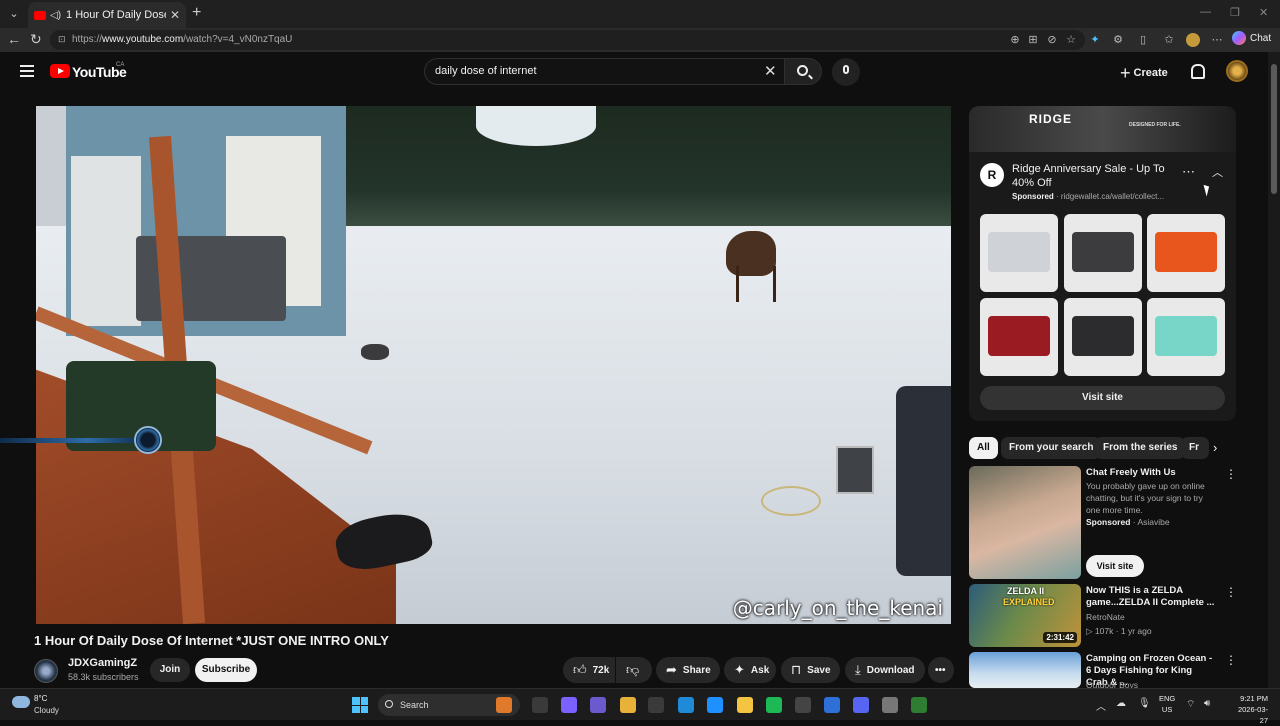  Describe the element at coordinates (1052, 40) in the screenshot. I see `tracking-icon: ⊘` at that location.